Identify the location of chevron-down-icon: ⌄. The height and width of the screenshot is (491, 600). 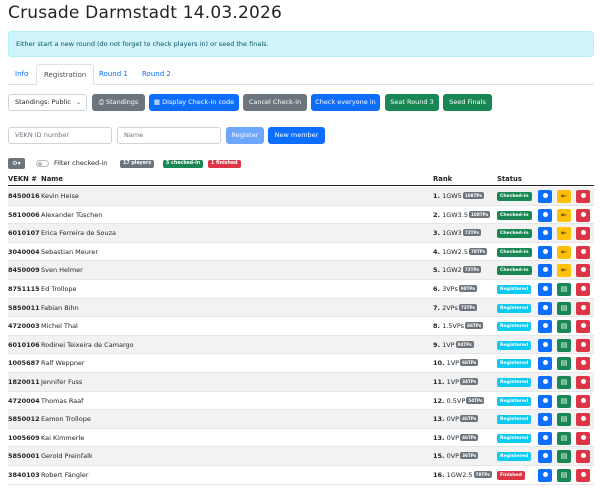
(78, 102).